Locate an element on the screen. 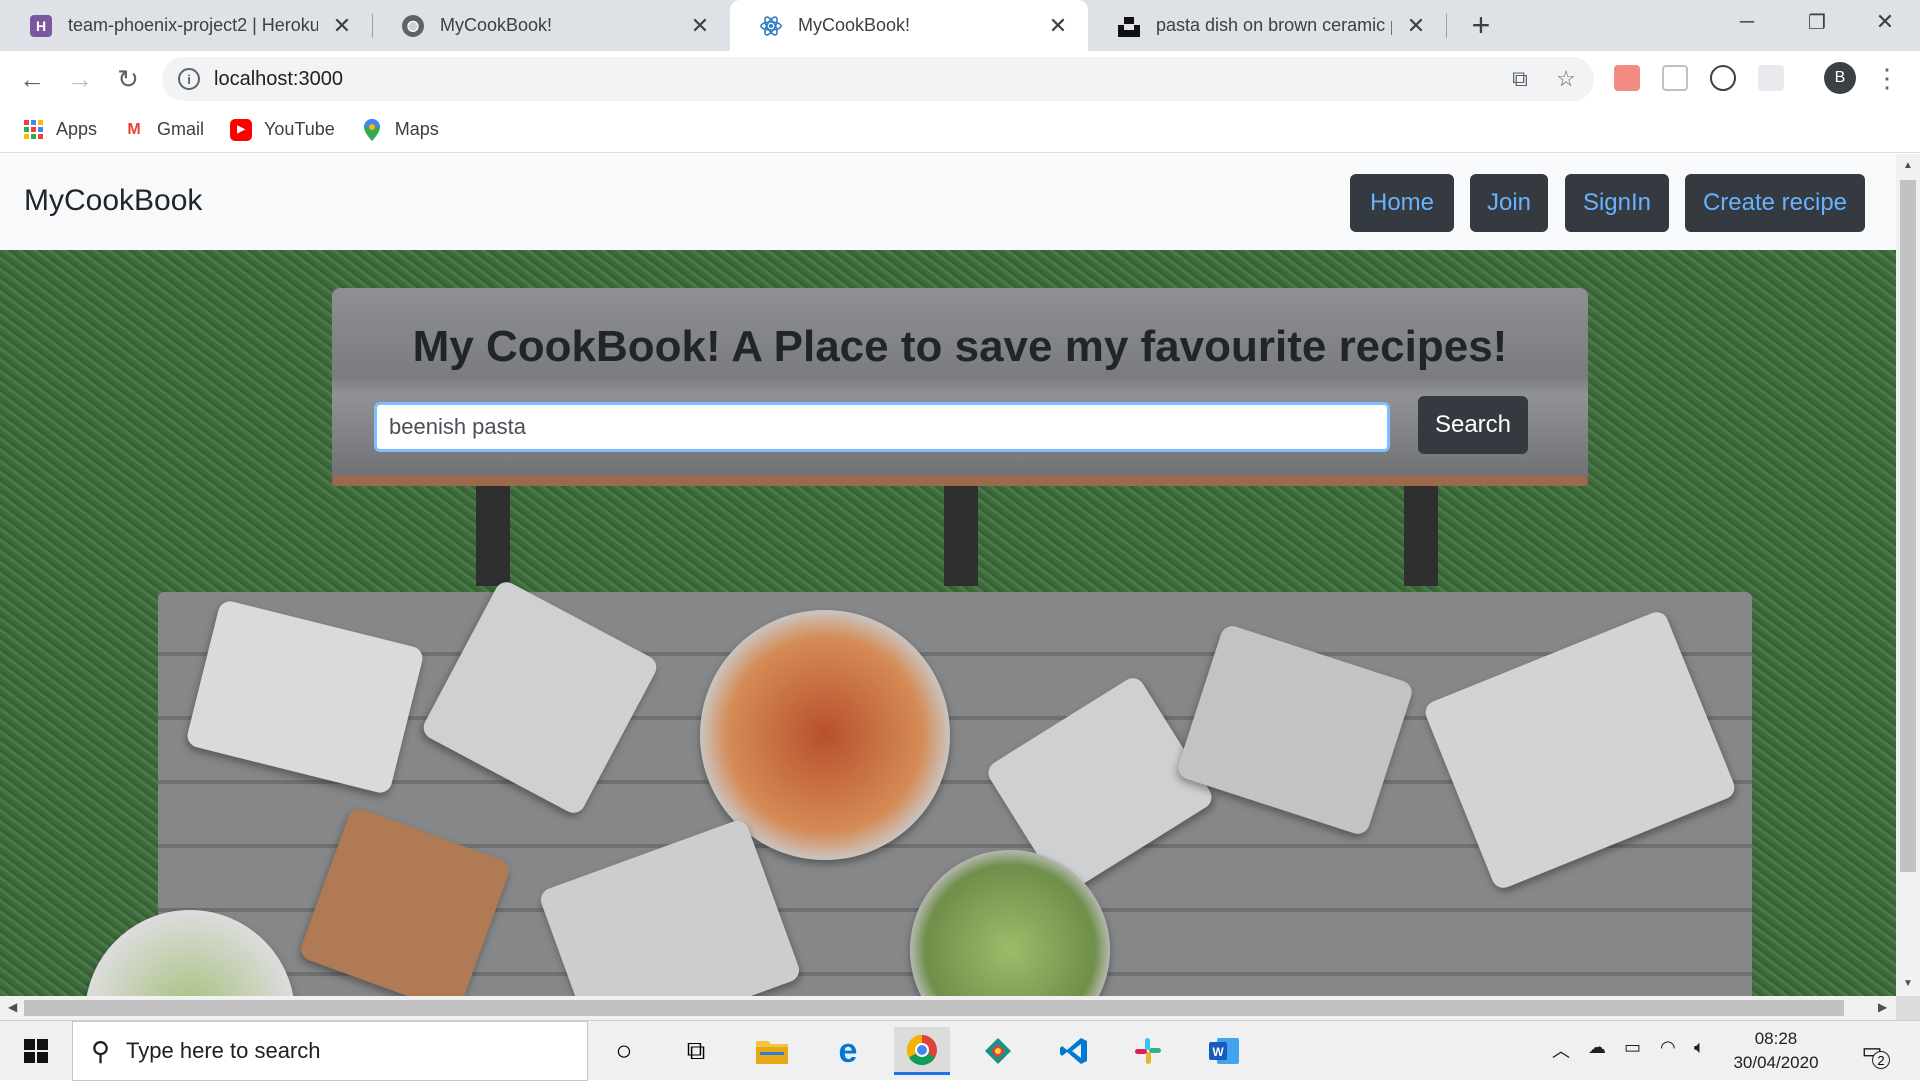  tab-unsplash: pasta dish on brown ceramic plat ✕ is located at coordinates (1267, 25).